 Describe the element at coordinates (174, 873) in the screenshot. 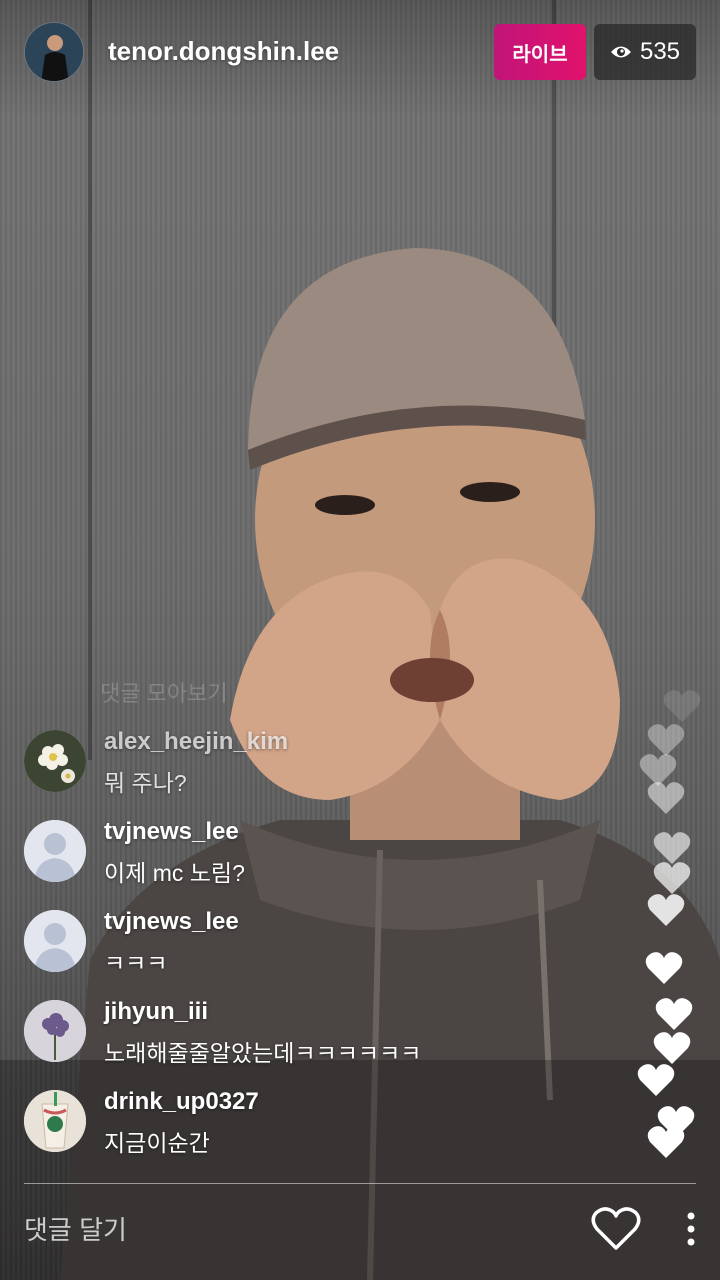

I see `comment-text: 이제 mc 노림?` at that location.